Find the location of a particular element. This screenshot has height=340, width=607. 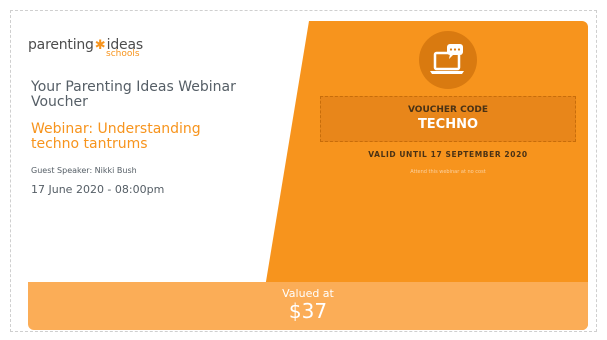

webinar-date: 17 June 2020 - 08:00pm is located at coordinates (98, 189).